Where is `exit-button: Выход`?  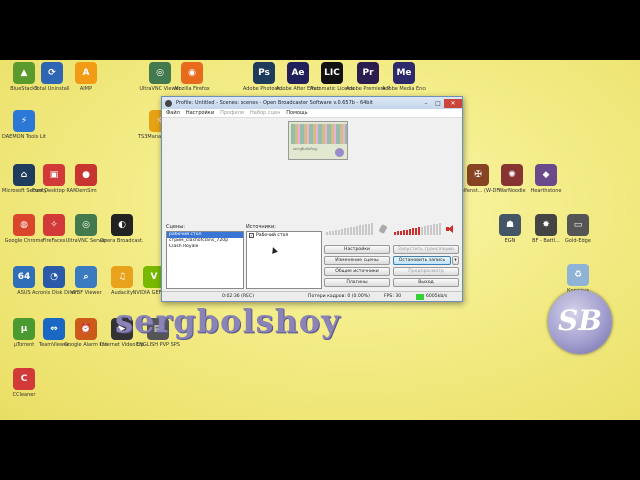 exit-button: Выход is located at coordinates (426, 282).